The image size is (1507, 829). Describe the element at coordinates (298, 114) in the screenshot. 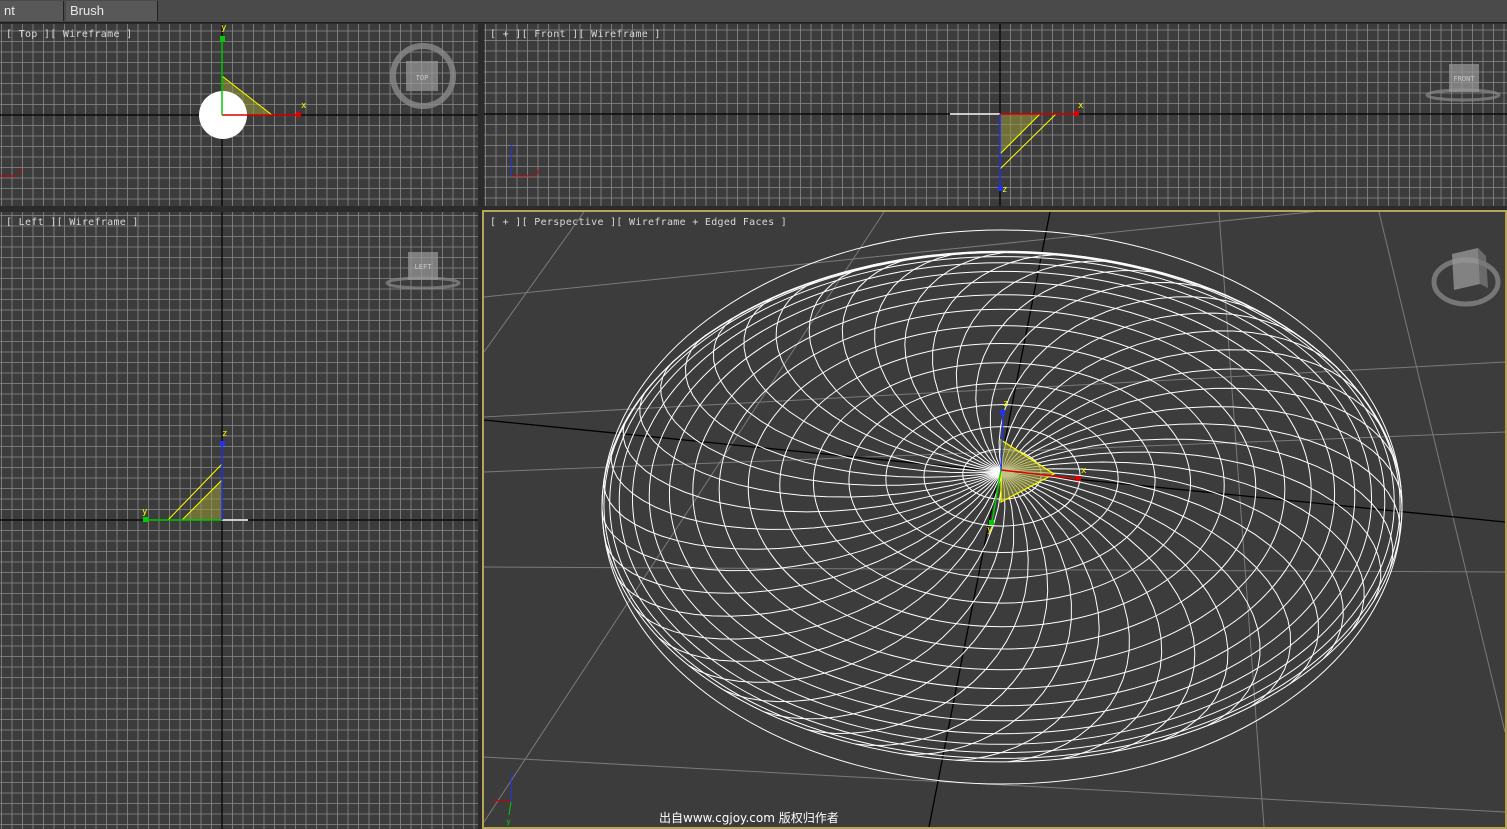

I see `top-gizmo-x-handle` at that location.